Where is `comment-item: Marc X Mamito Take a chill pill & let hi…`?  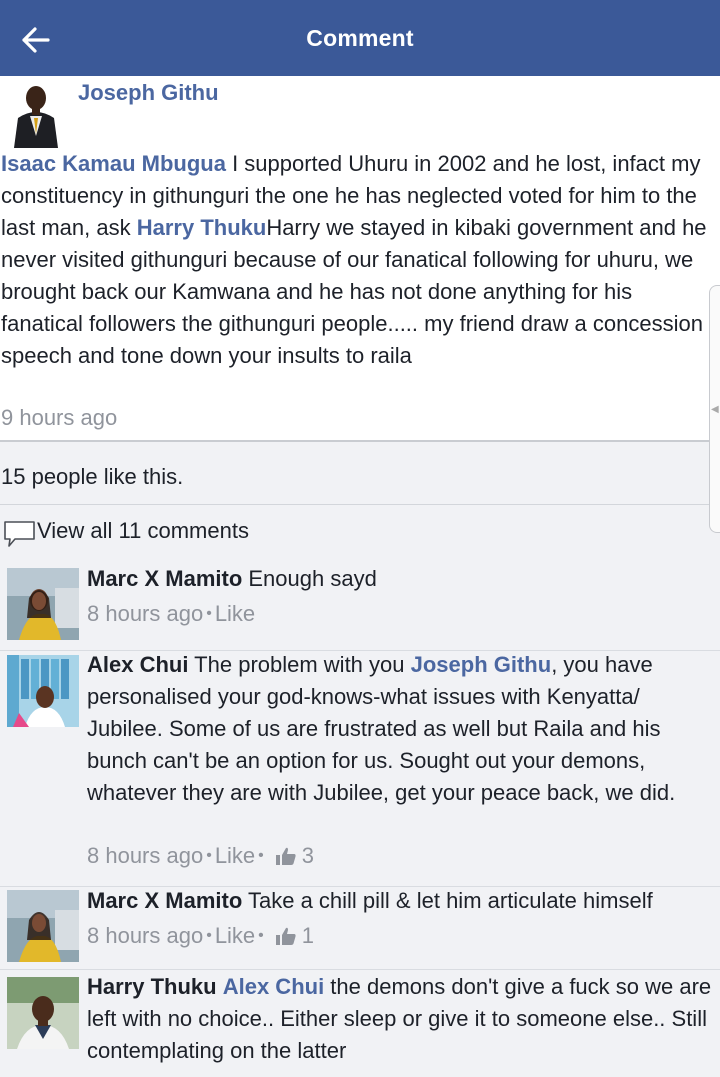
comment-item: Marc X Mamito Take a chill pill & let hi… is located at coordinates (360, 928).